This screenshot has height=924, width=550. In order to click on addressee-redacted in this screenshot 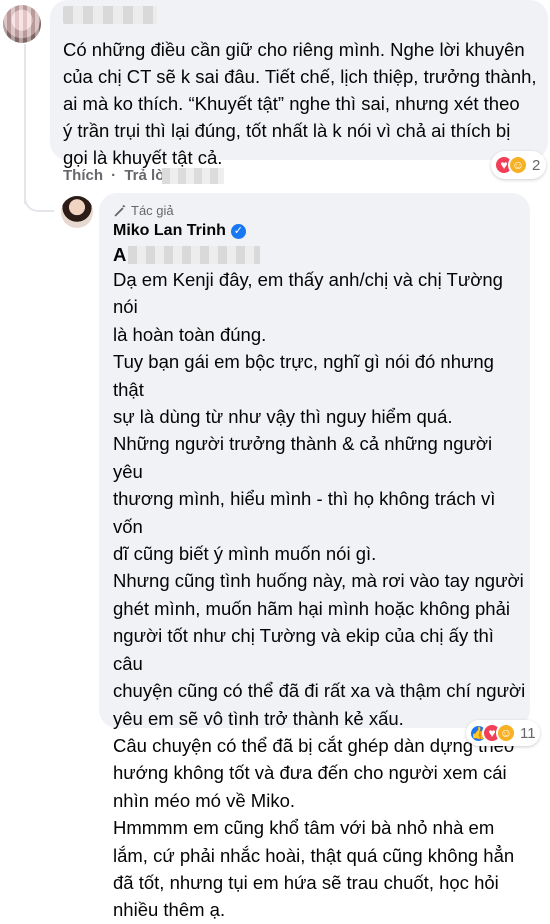, I will do `click(194, 255)`.